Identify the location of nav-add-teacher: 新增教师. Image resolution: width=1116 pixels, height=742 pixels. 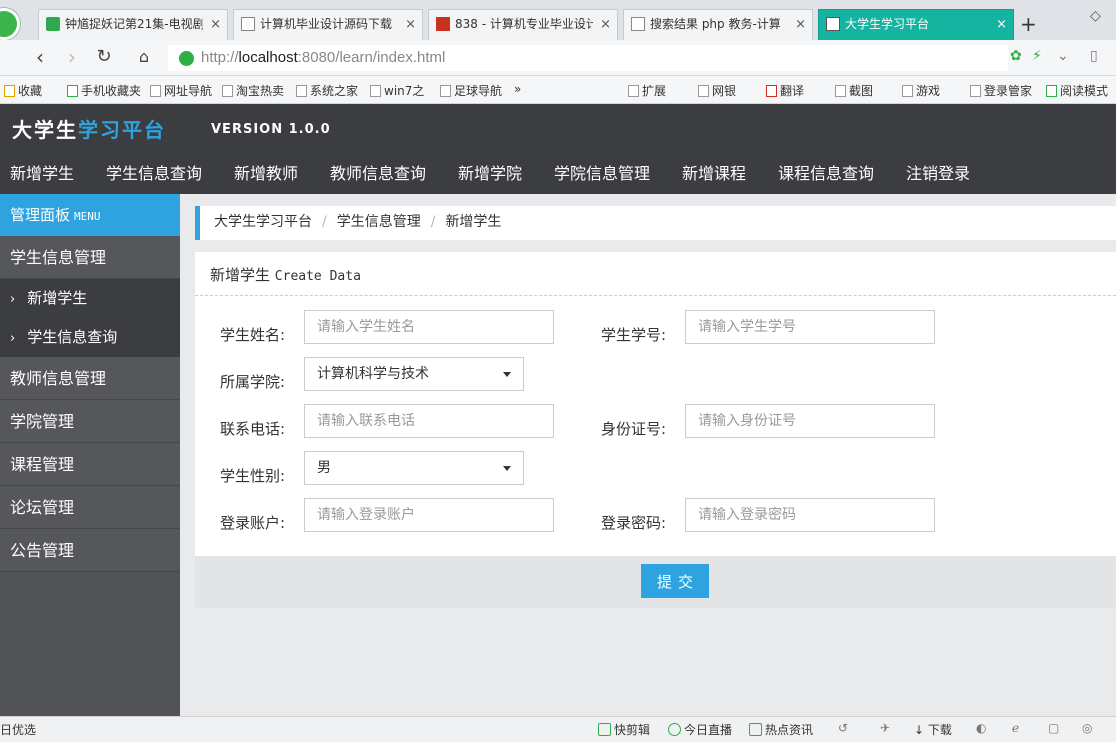
(266, 172).